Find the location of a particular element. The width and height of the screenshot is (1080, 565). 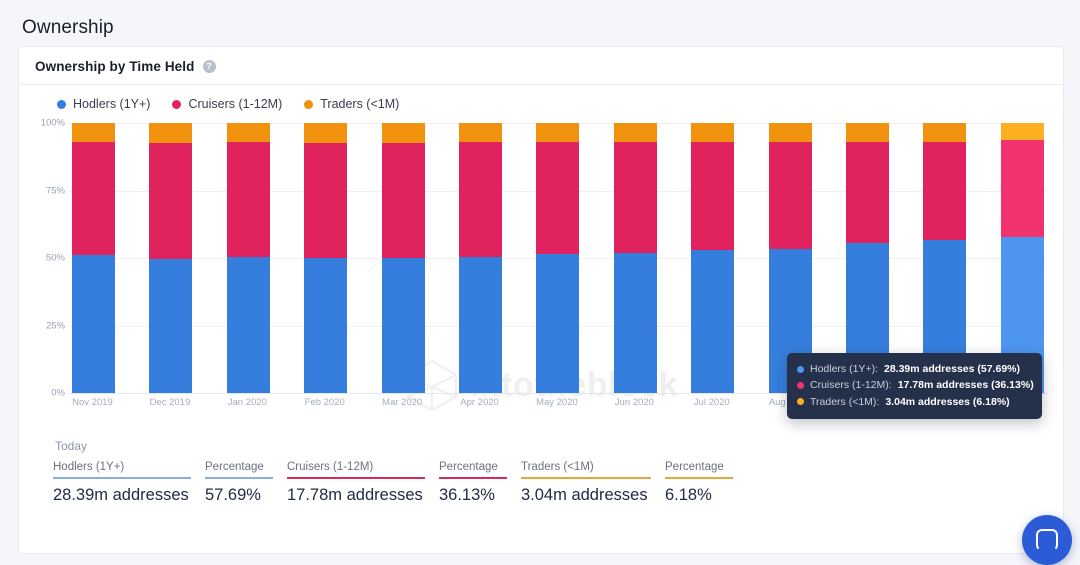

x-tick-label: Nov 2019 is located at coordinates (92, 402).